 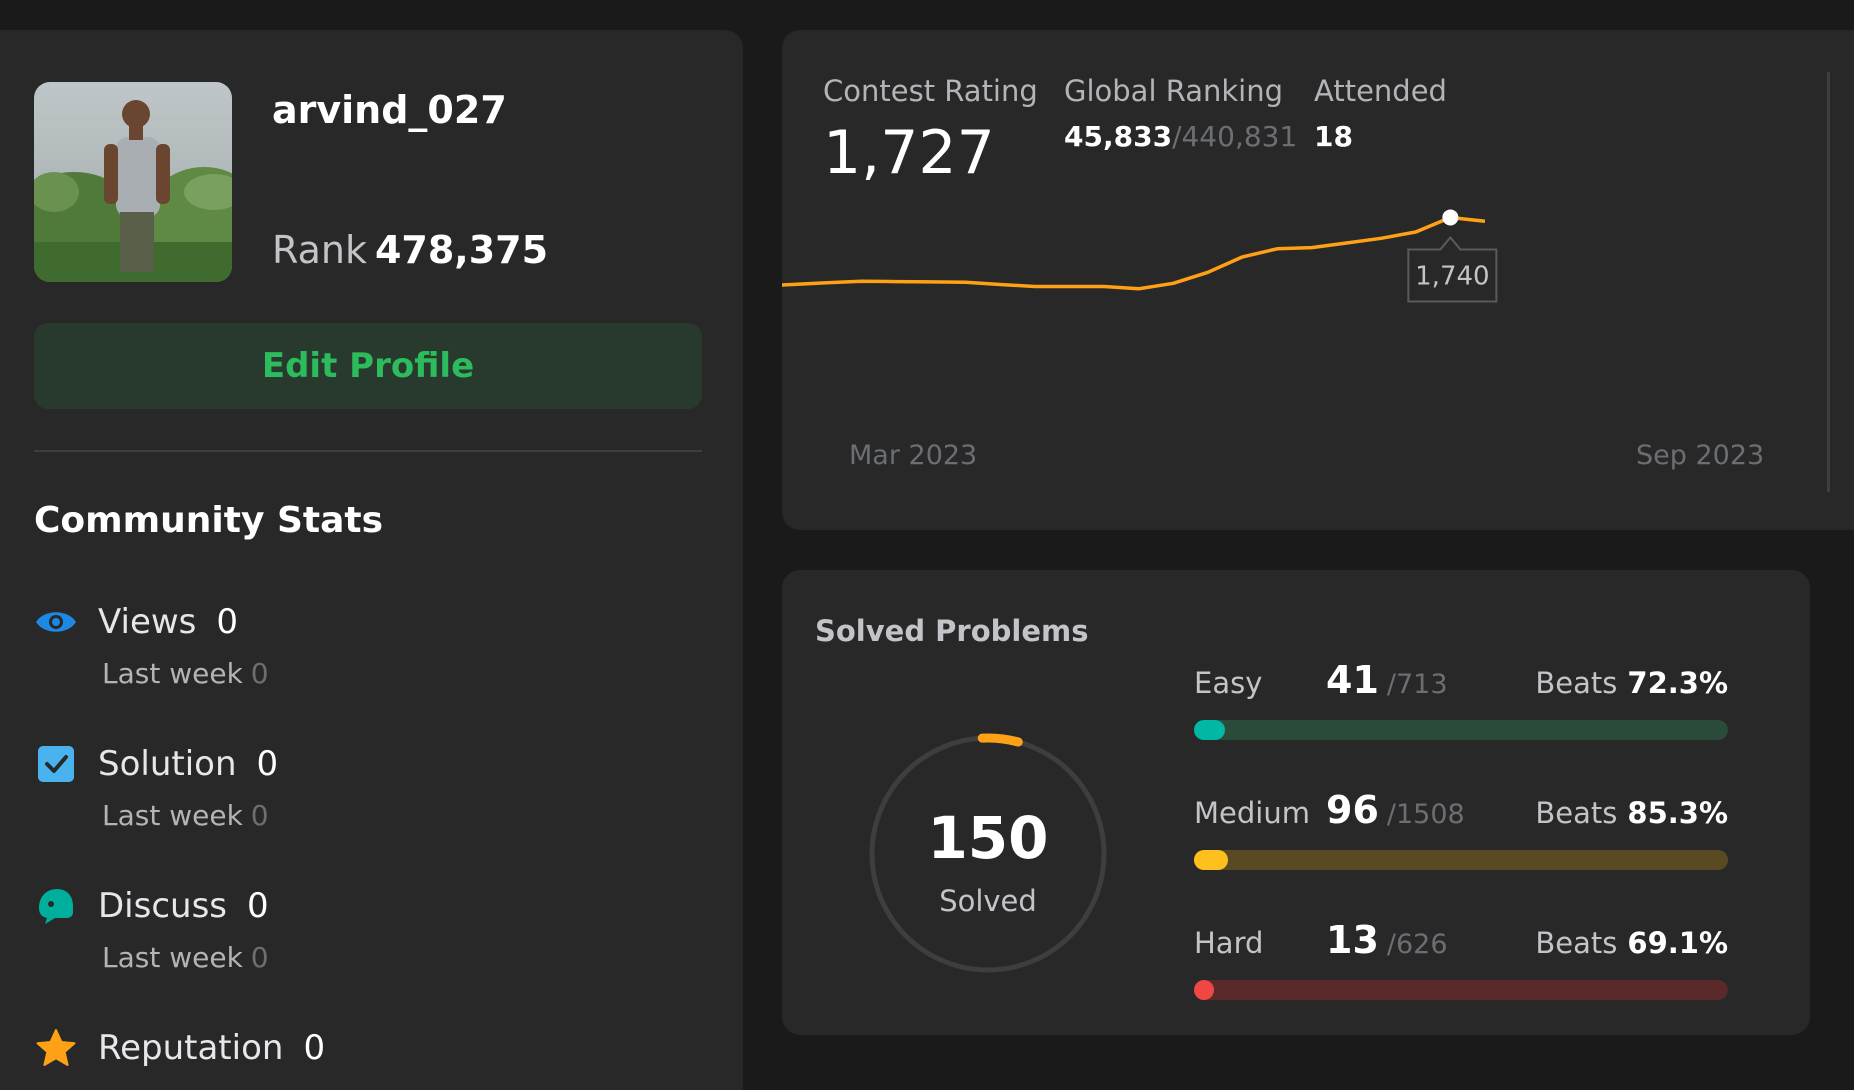 What do you see at coordinates (1134, 253) in the screenshot?
I see `rating-line` at bounding box center [1134, 253].